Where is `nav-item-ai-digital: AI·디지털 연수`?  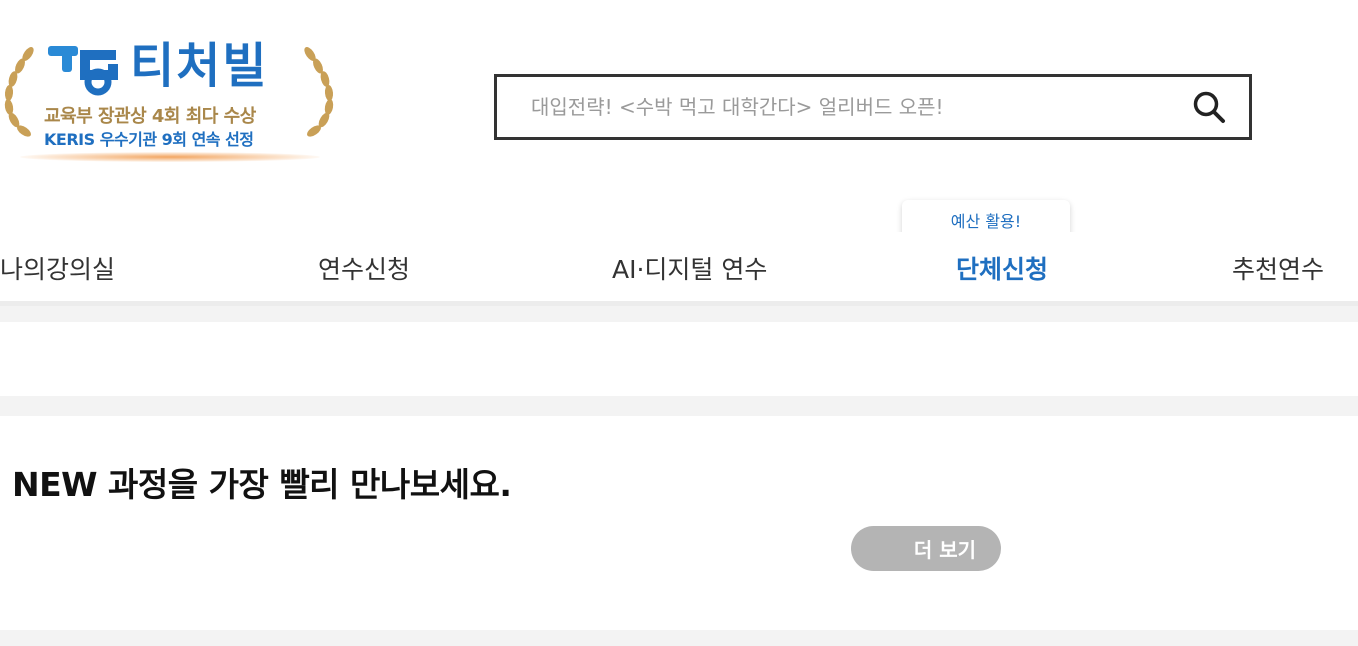 nav-item-ai-digital: AI·디지털 연수 is located at coordinates (690, 271).